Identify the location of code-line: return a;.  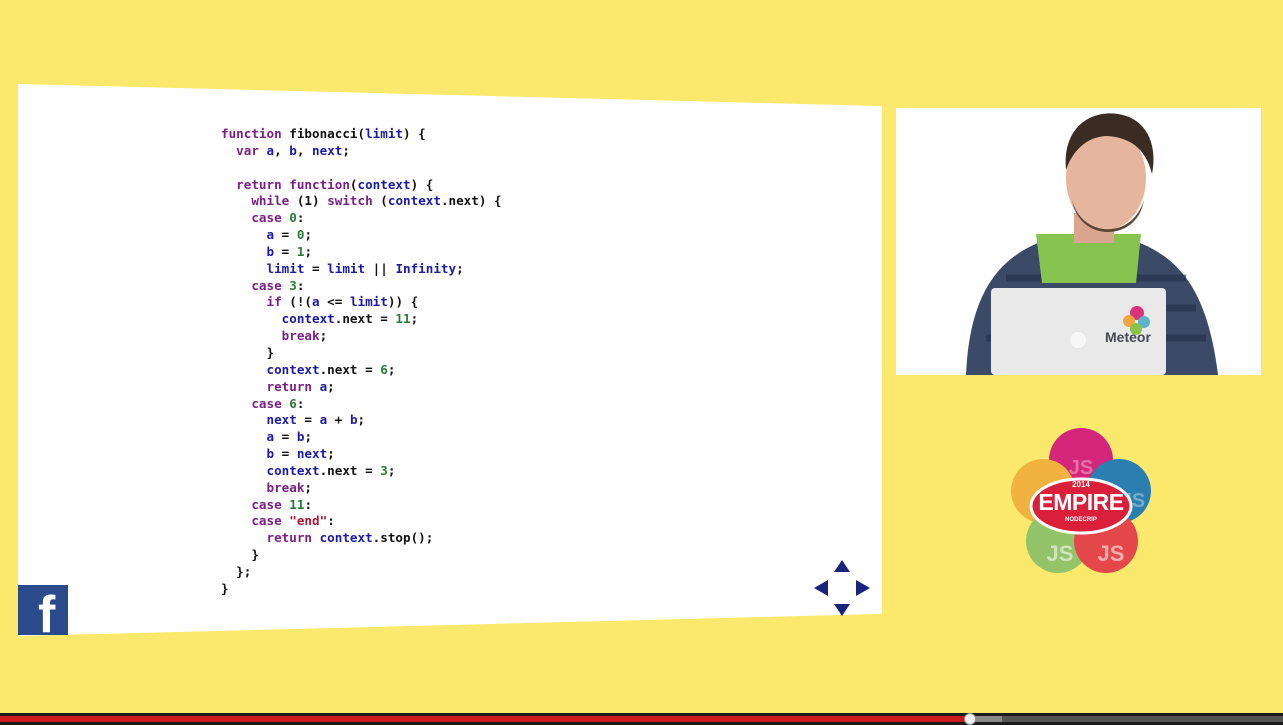
(300, 386).